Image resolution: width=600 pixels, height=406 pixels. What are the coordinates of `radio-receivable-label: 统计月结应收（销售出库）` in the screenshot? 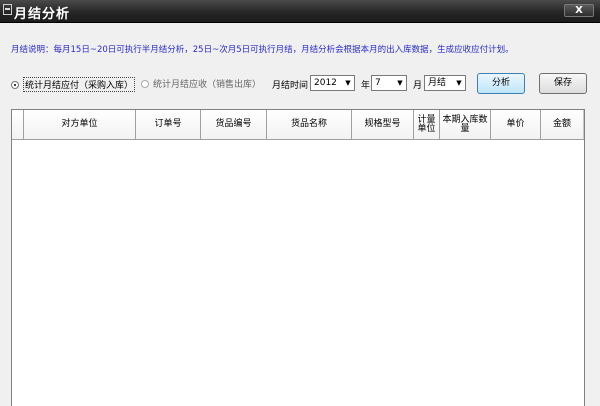 It's located at (207, 85).